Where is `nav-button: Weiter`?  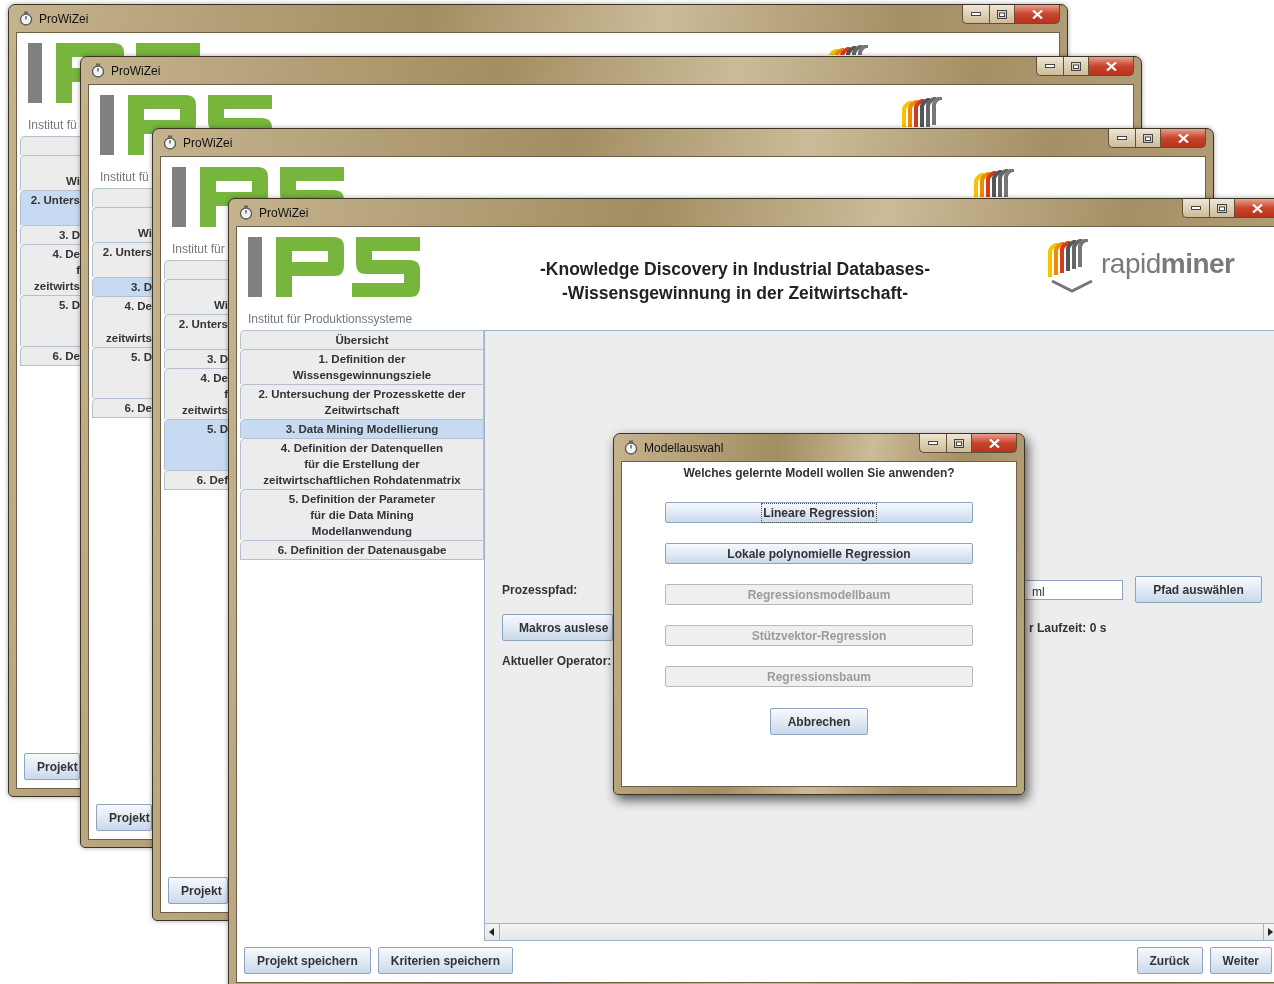 nav-button: Weiter is located at coordinates (1240, 960).